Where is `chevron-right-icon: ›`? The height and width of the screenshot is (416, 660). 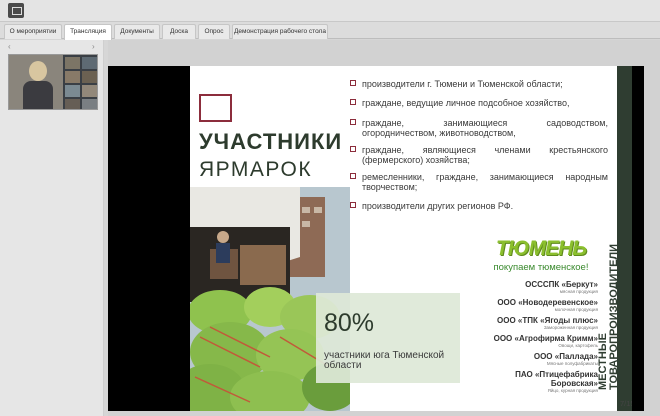 chevron-right-icon: › is located at coordinates (93, 46).